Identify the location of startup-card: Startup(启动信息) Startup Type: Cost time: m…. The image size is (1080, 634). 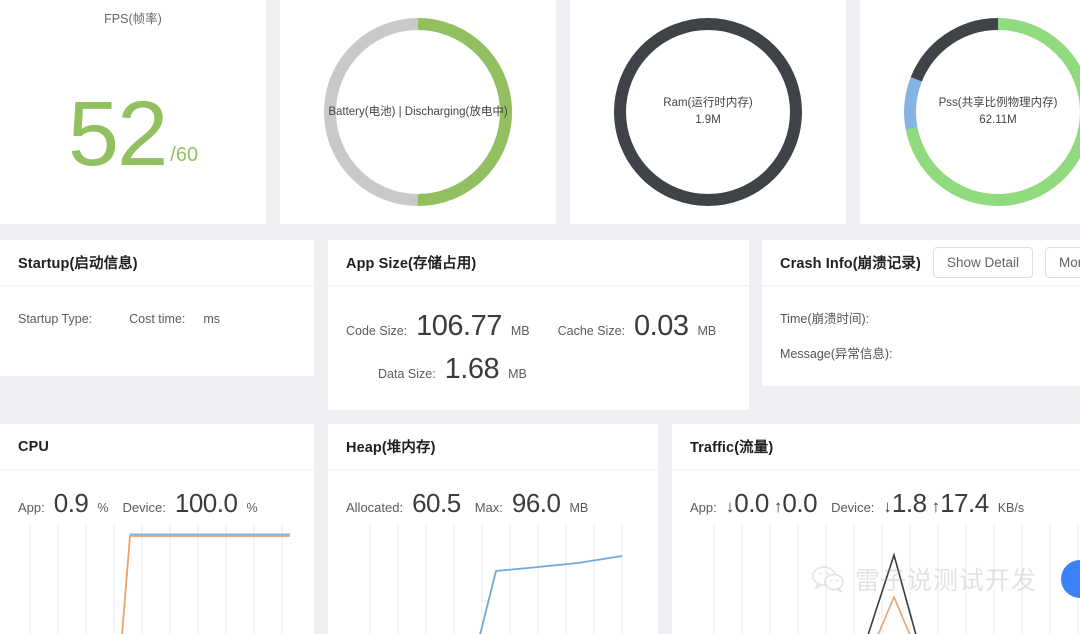
(157, 308).